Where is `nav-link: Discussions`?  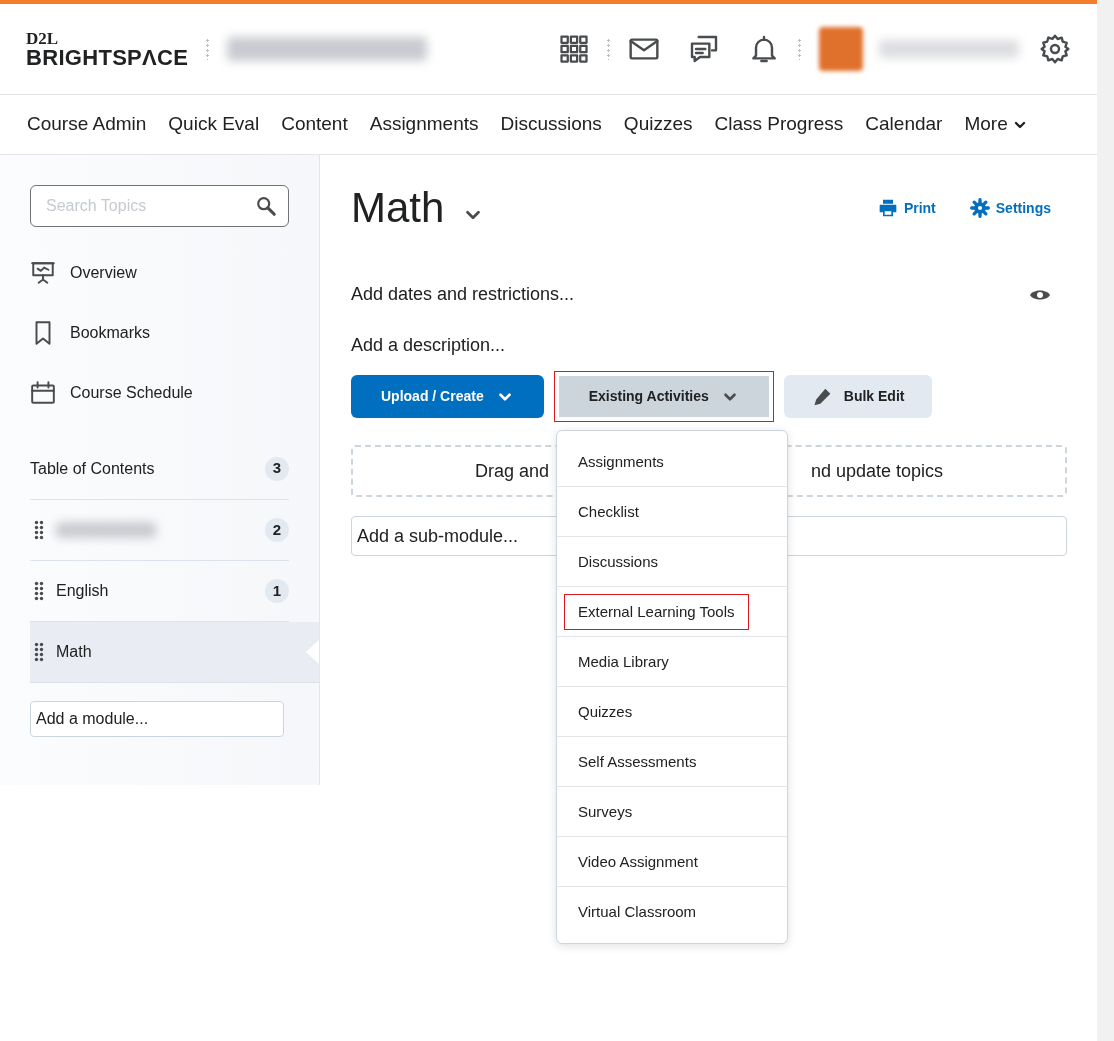 nav-link: Discussions is located at coordinates (551, 124).